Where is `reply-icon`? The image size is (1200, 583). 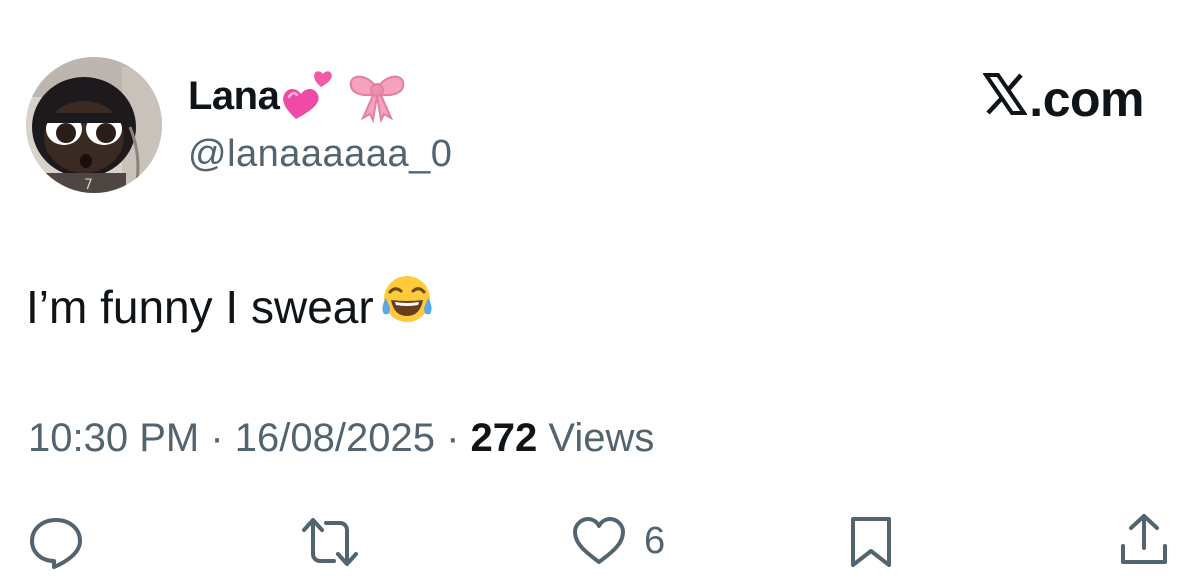 reply-icon is located at coordinates (56, 542).